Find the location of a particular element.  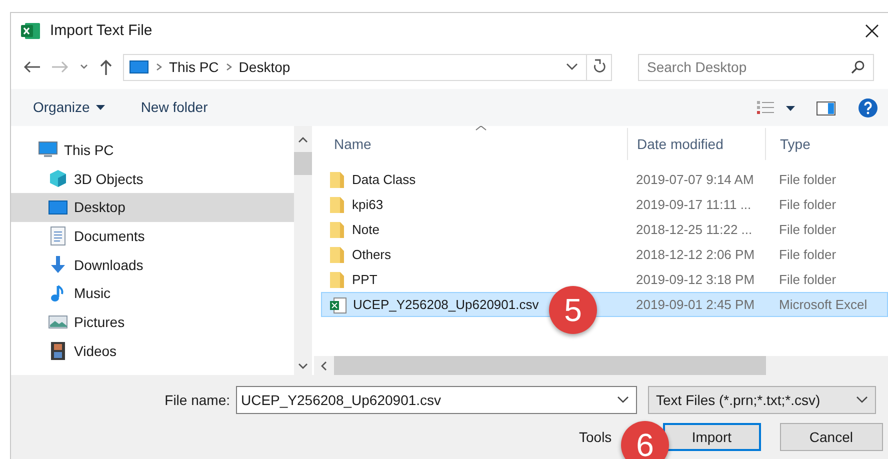

horizontal-scrollbar is located at coordinates (601, 365).